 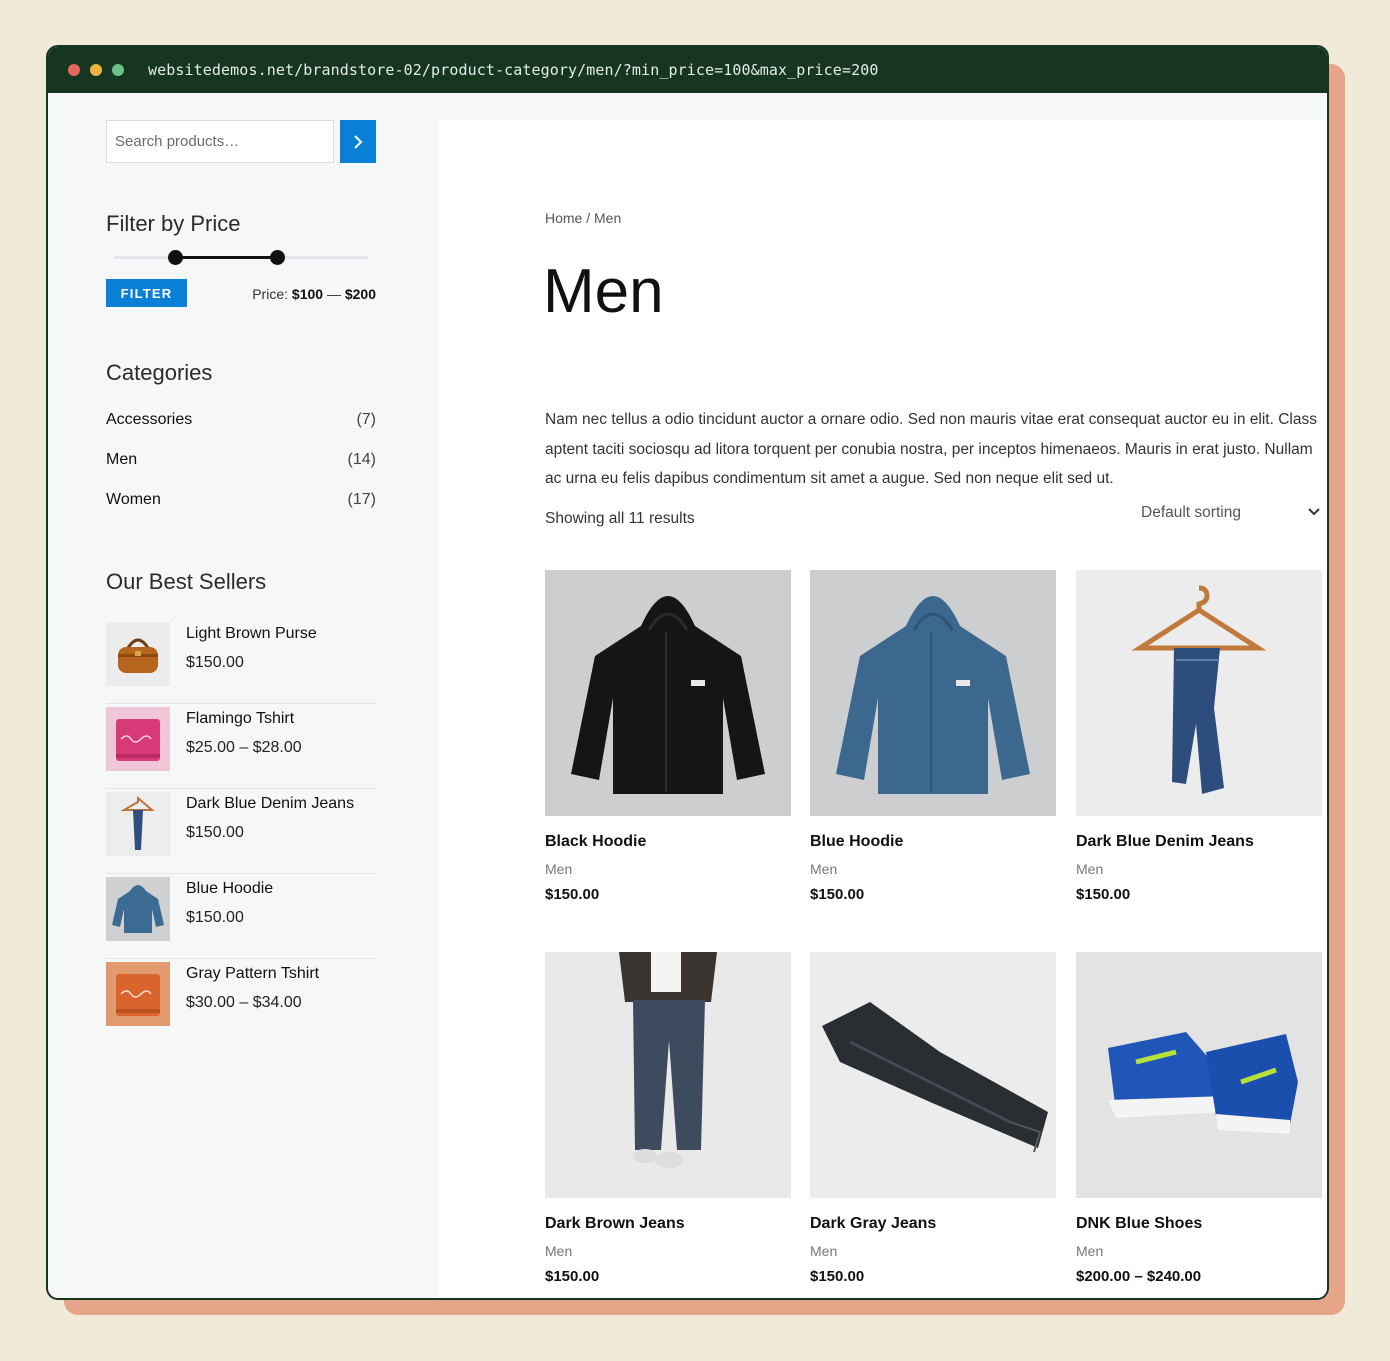 What do you see at coordinates (270, 804) in the screenshot?
I see `best-seller-name: Dark Blue Denim Jeans` at bounding box center [270, 804].